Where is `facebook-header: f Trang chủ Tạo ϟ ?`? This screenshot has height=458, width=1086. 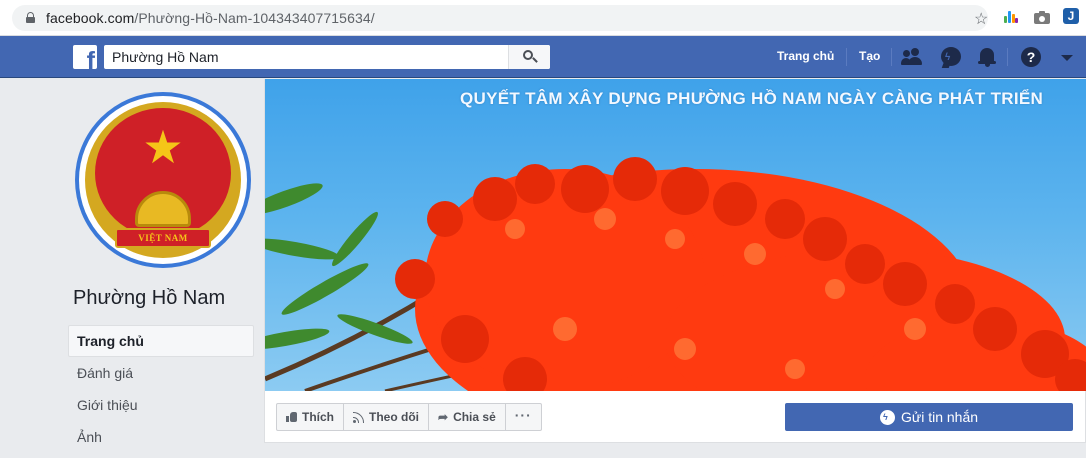
facebook-header: f Trang chủ Tạo ϟ ? is located at coordinates (543, 57).